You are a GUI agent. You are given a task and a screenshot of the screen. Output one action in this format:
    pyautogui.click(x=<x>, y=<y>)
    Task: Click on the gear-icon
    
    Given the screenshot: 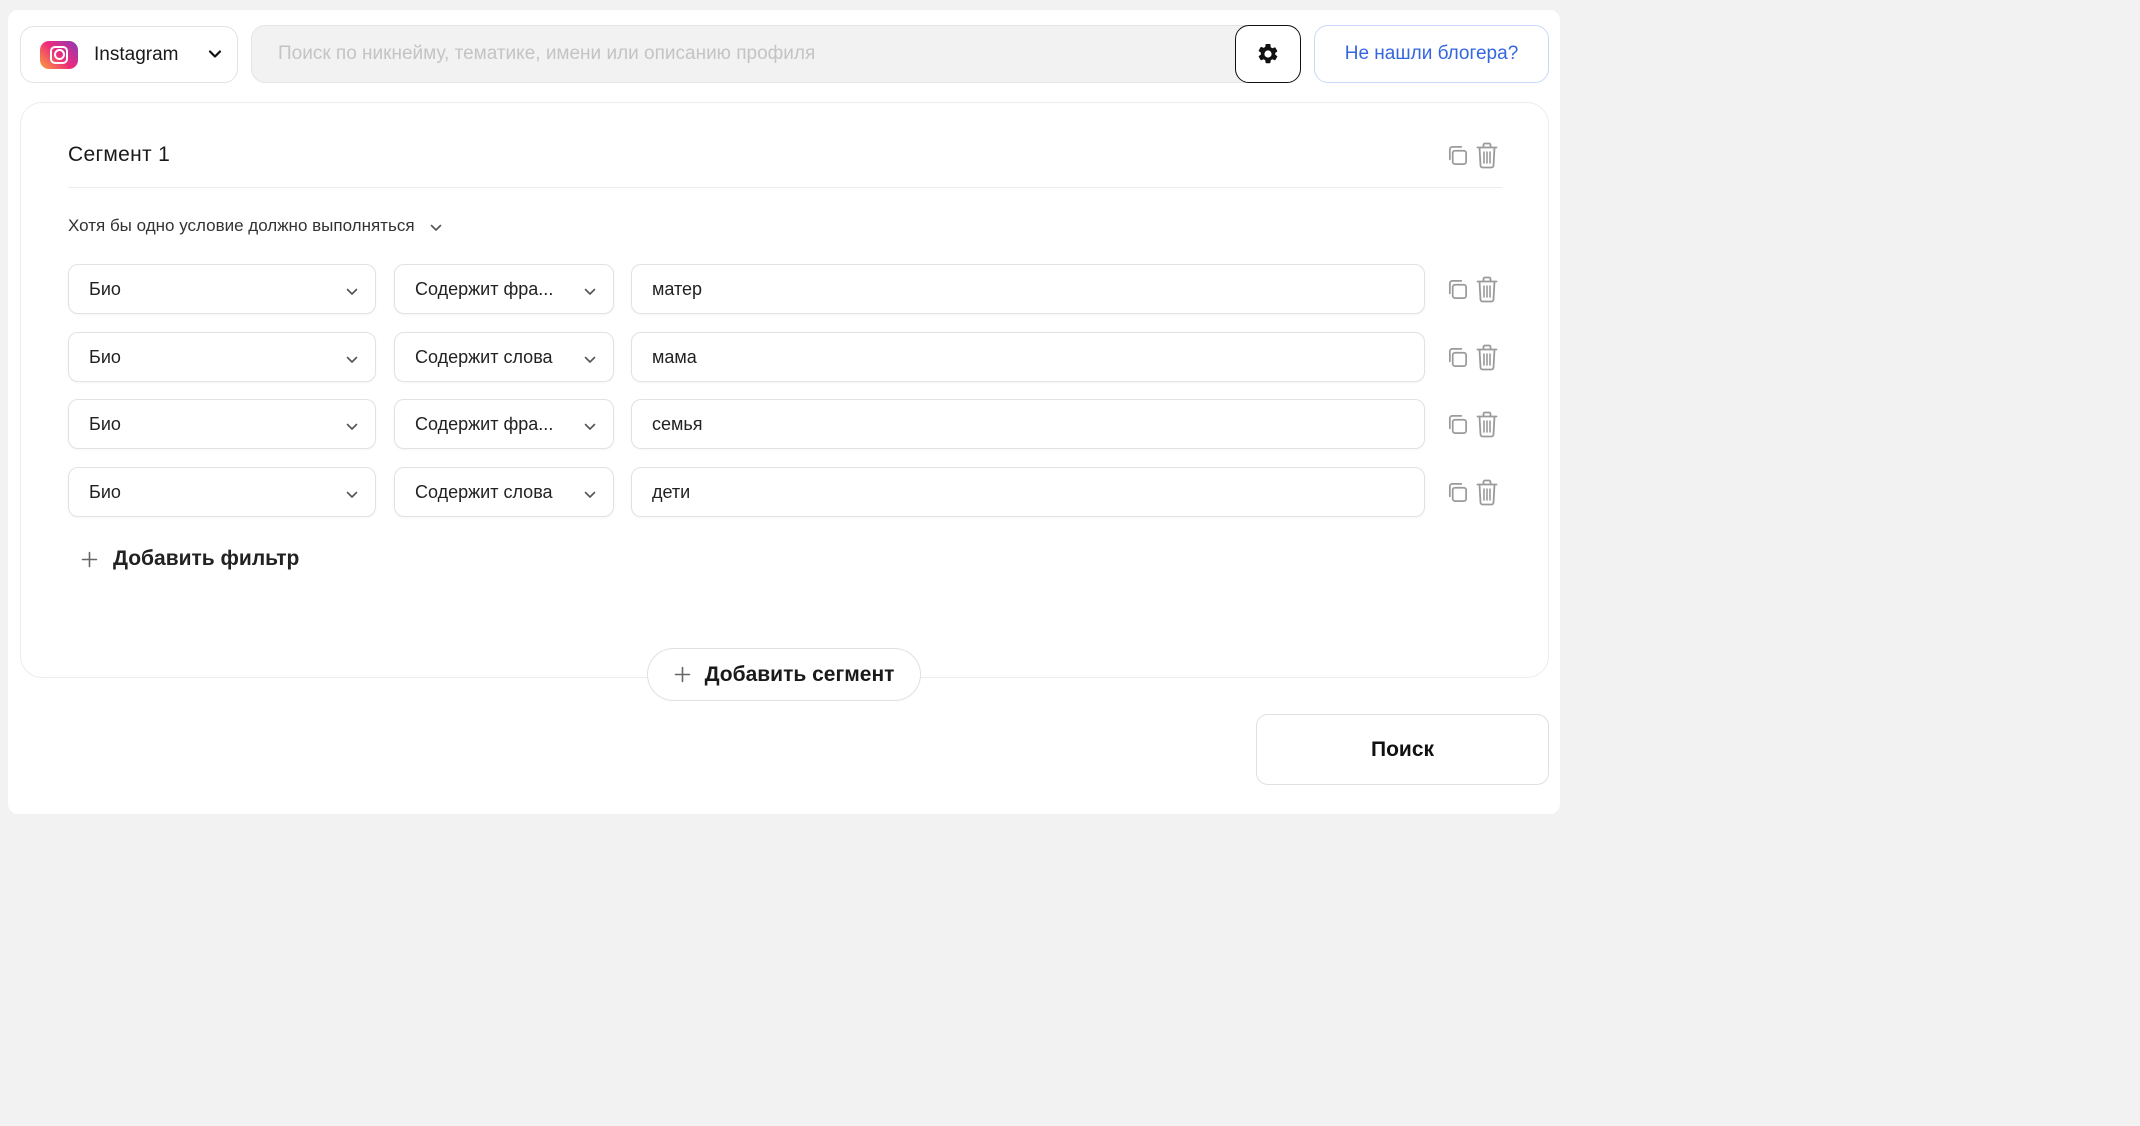 What is the action you would take?
    pyautogui.click(x=1268, y=53)
    